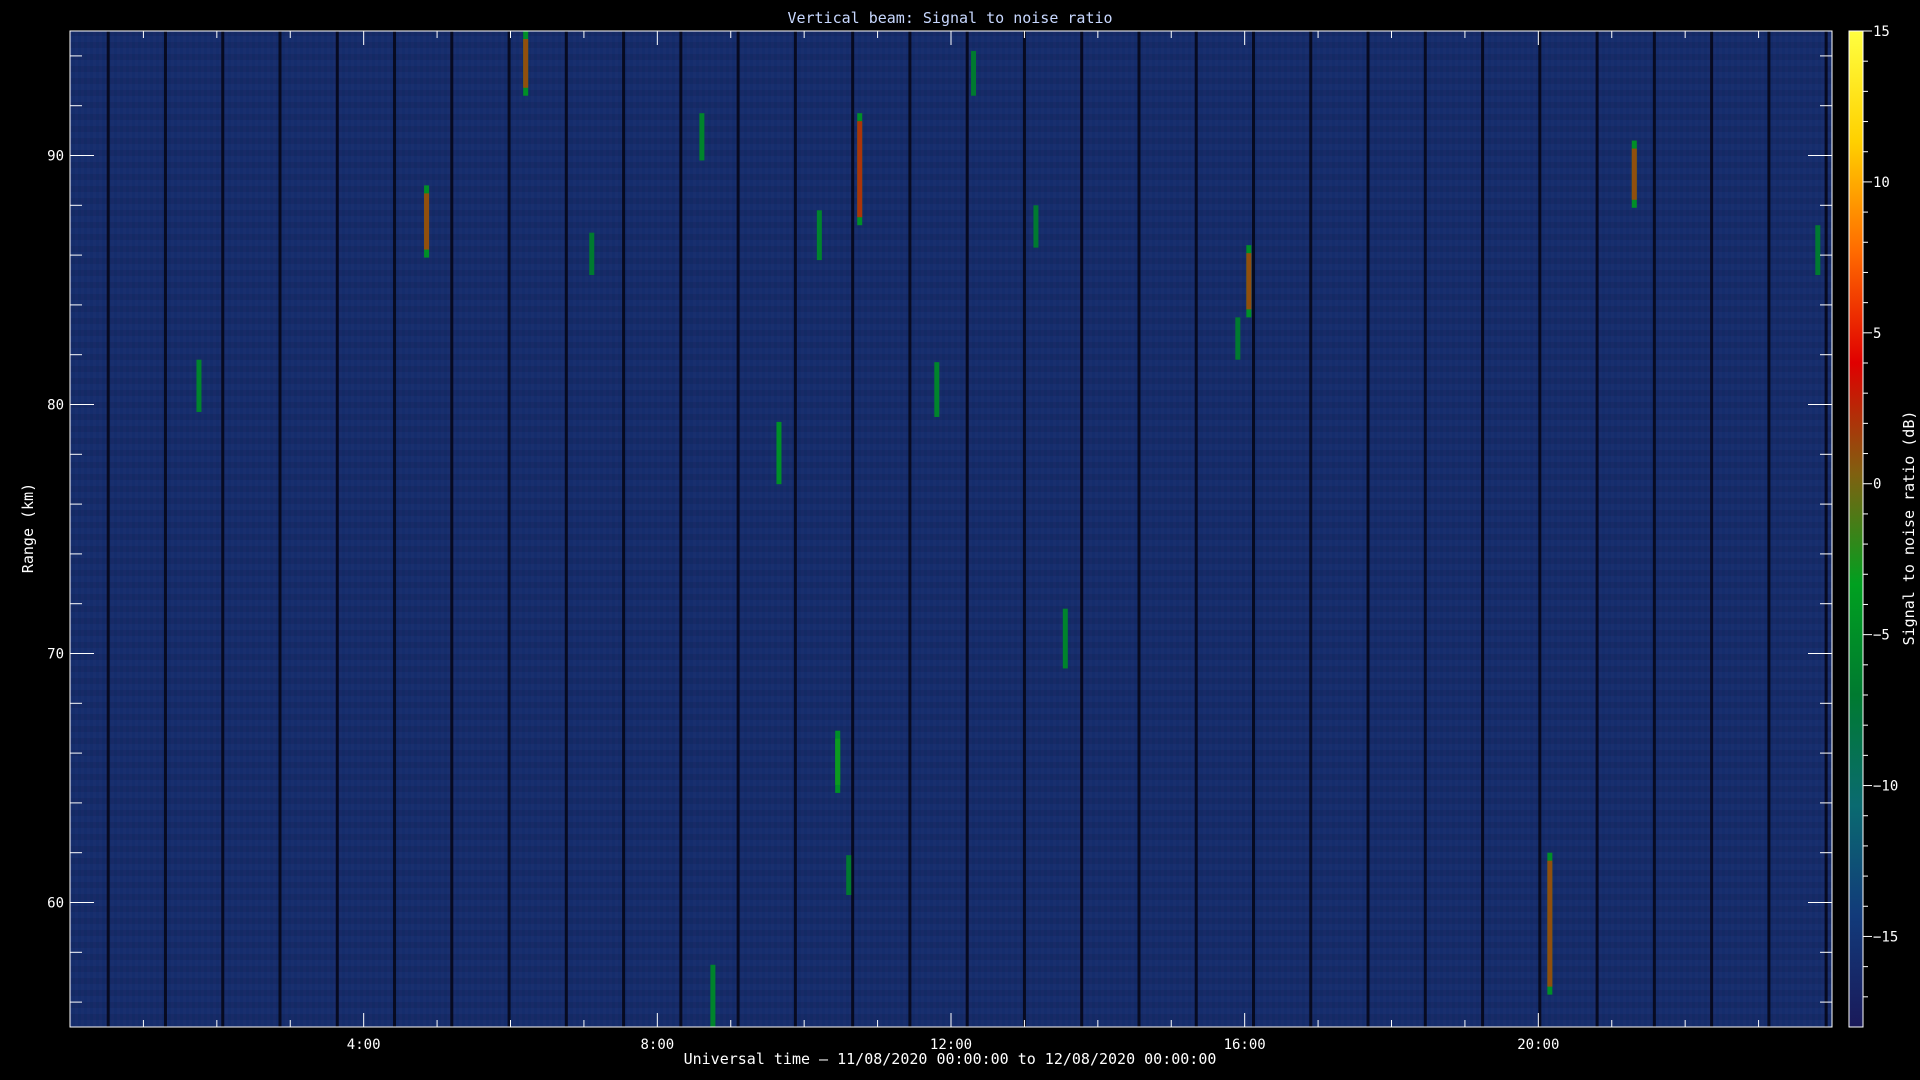 Image resolution: width=1920 pixels, height=1080 pixels. I want to click on x-tick-label: 16:00, so click(1245, 1045).